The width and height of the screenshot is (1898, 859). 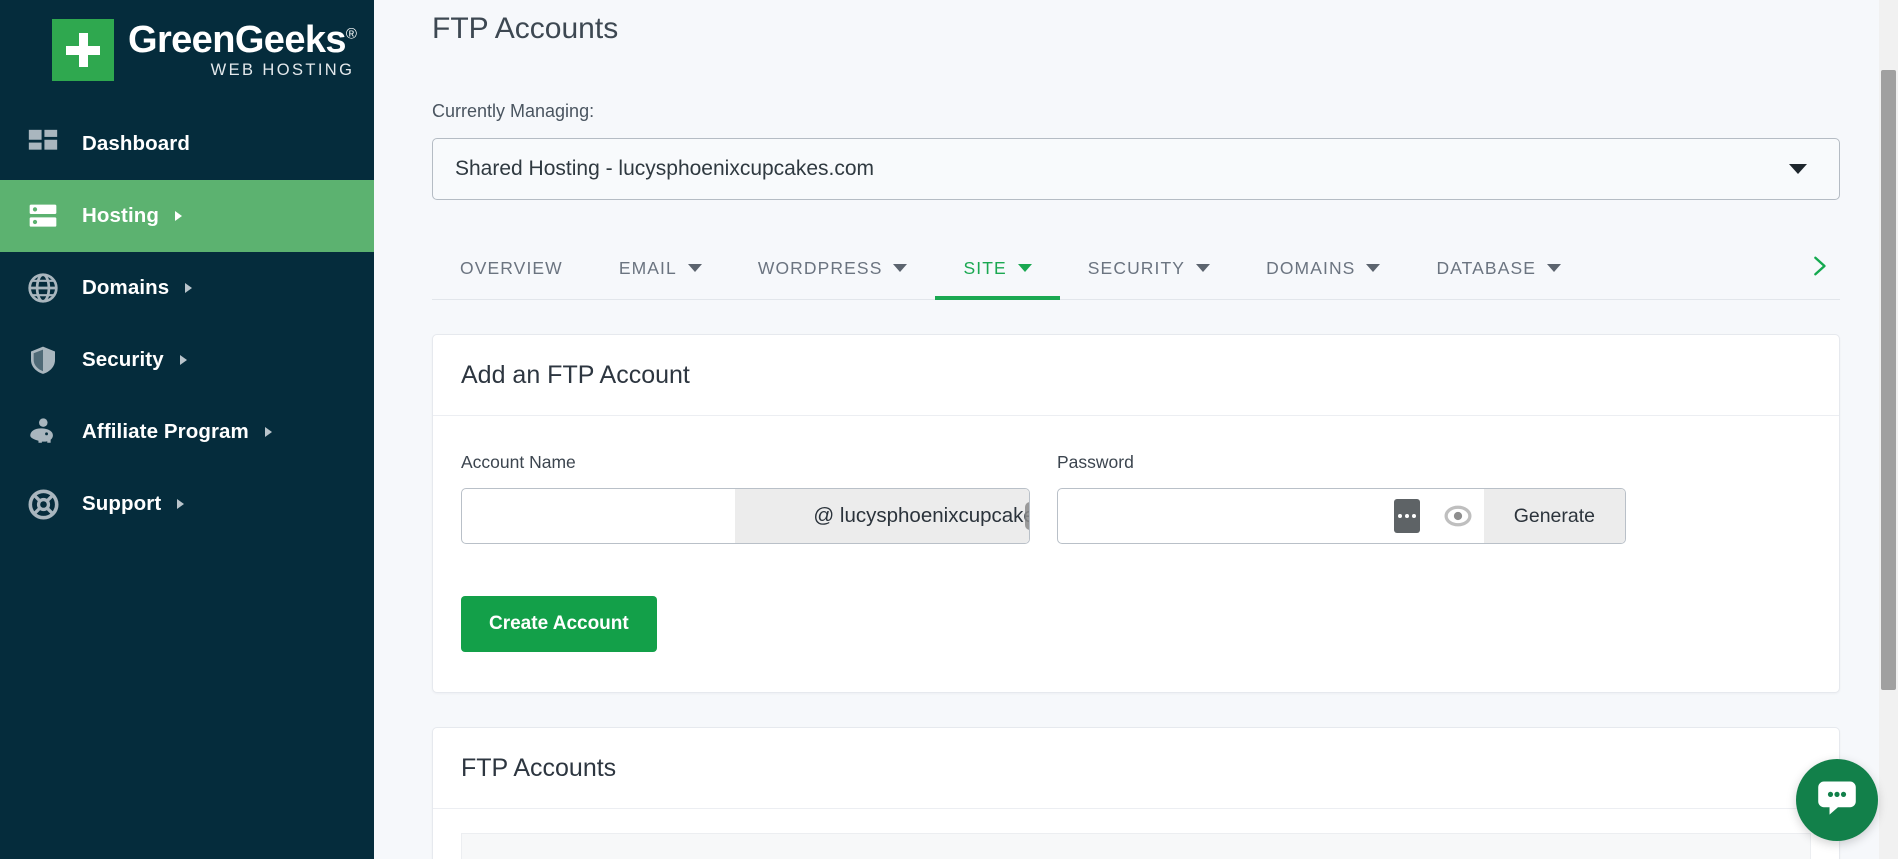 I want to click on sidebar-item-support: Support, so click(x=187, y=504).